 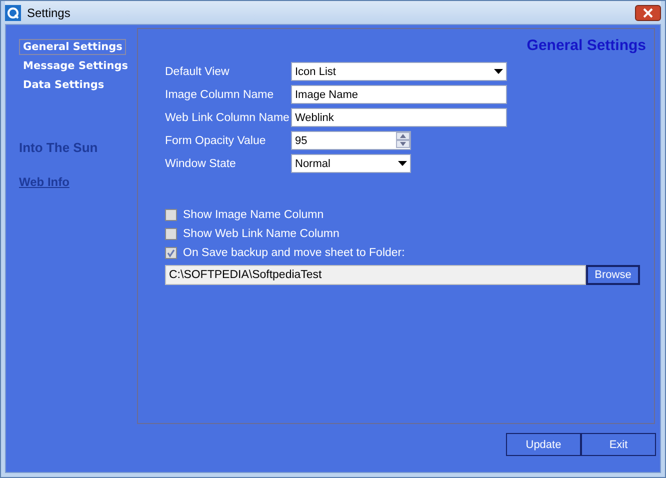 I want to click on sidebar-item: Message Settings, so click(x=75, y=66).